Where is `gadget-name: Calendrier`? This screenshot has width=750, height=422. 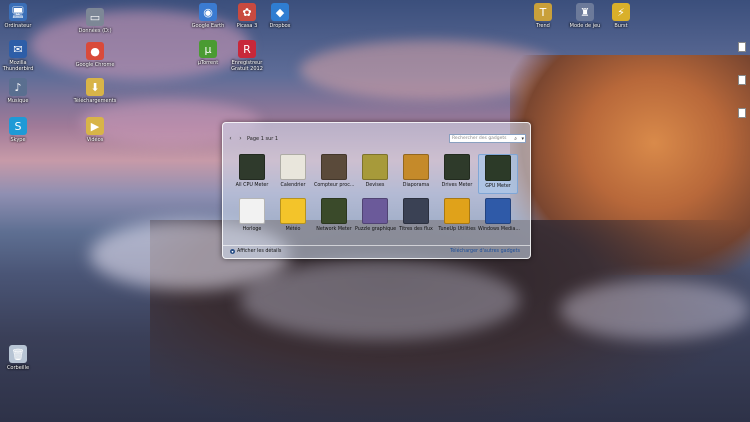 gadget-name: Calendrier is located at coordinates (293, 185).